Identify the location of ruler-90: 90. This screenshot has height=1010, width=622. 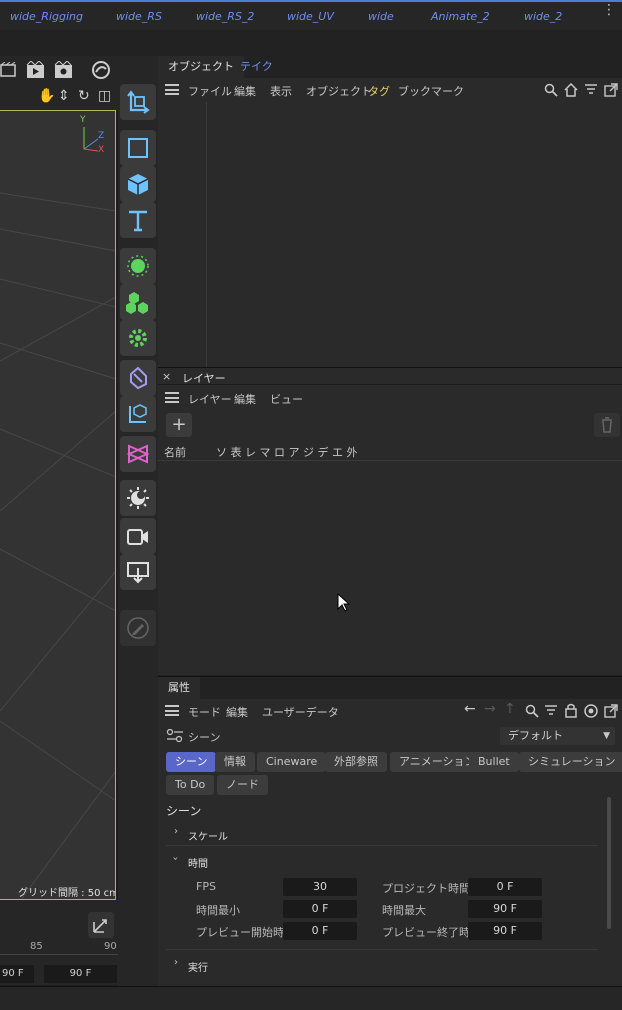
(110, 946).